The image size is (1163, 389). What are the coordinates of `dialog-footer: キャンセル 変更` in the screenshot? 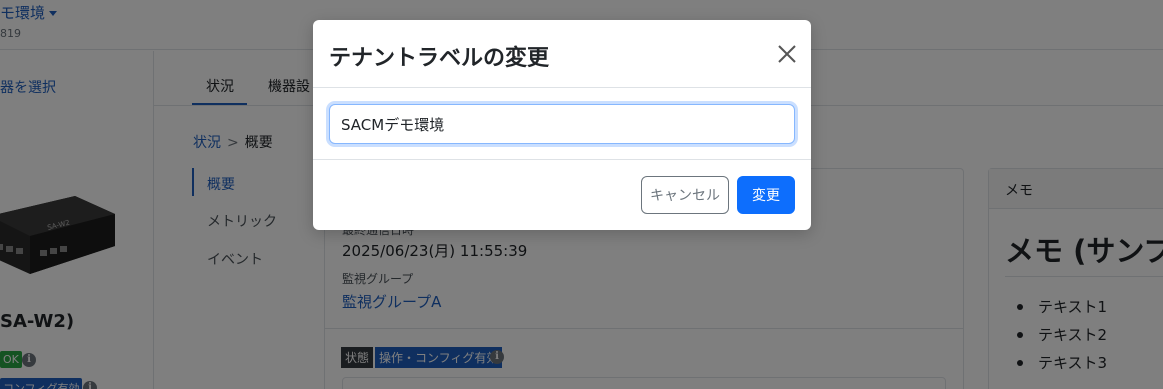 It's located at (562, 194).